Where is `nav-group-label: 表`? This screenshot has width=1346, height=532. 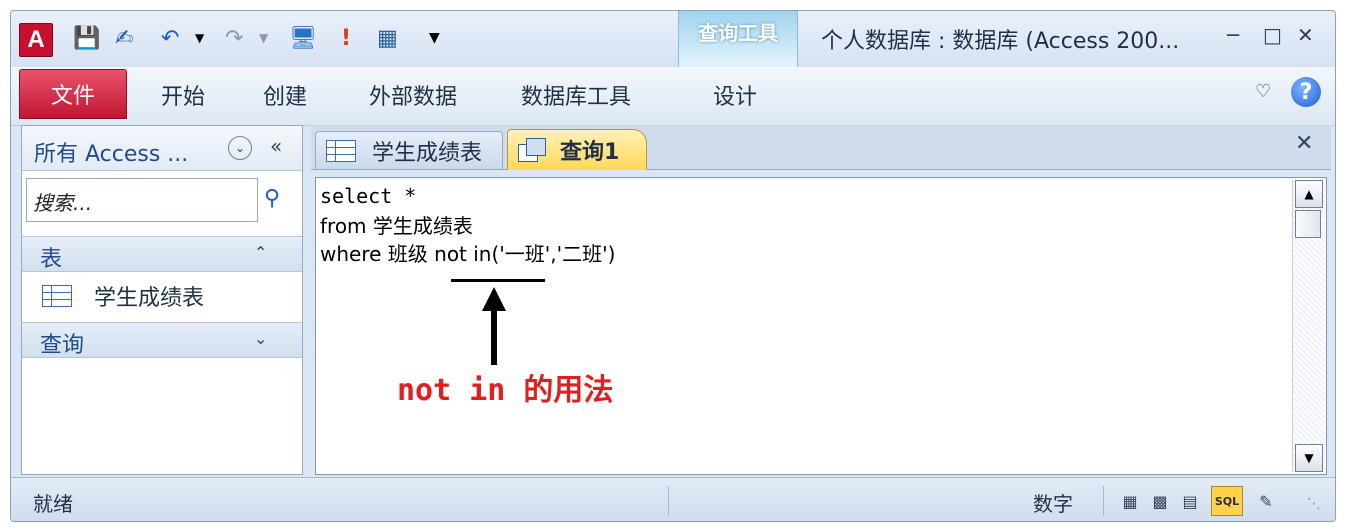
nav-group-label: 表 is located at coordinates (51, 259).